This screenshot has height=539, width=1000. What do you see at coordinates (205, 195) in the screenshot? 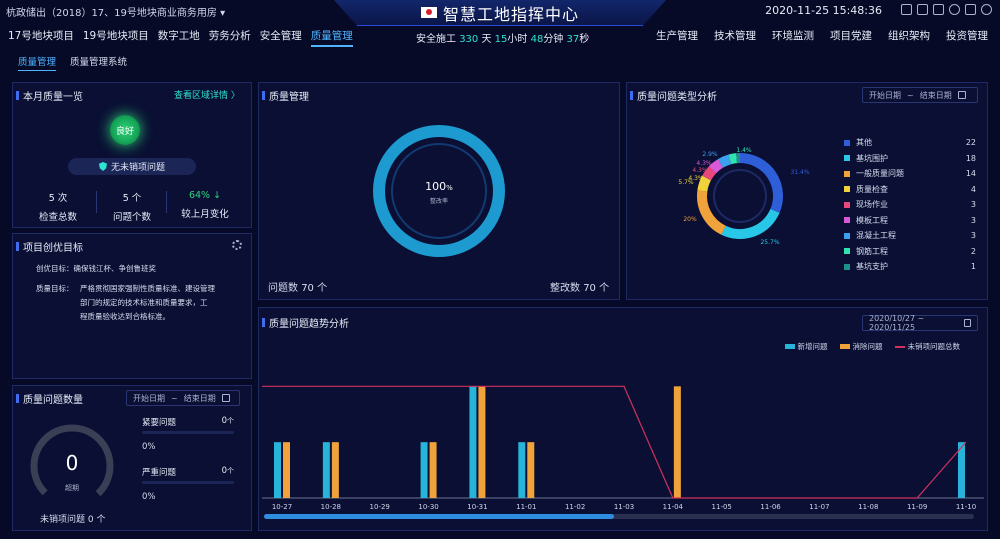
I see `stat-value: 64% ↓` at bounding box center [205, 195].